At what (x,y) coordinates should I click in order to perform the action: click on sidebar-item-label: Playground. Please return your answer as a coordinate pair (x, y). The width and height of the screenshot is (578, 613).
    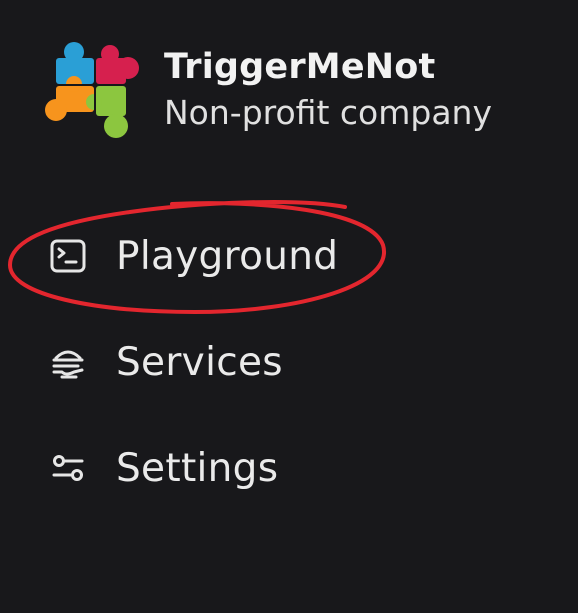
    Looking at the image, I should click on (227, 256).